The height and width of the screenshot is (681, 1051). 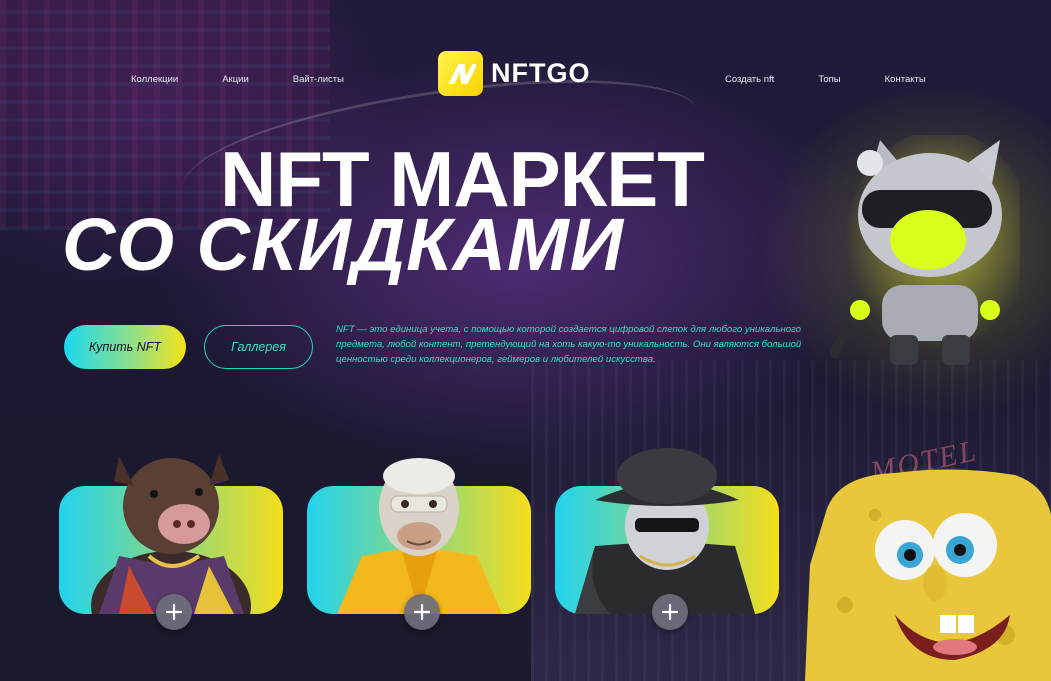 I want to click on nav-collections: Коллекции, so click(x=154, y=79).